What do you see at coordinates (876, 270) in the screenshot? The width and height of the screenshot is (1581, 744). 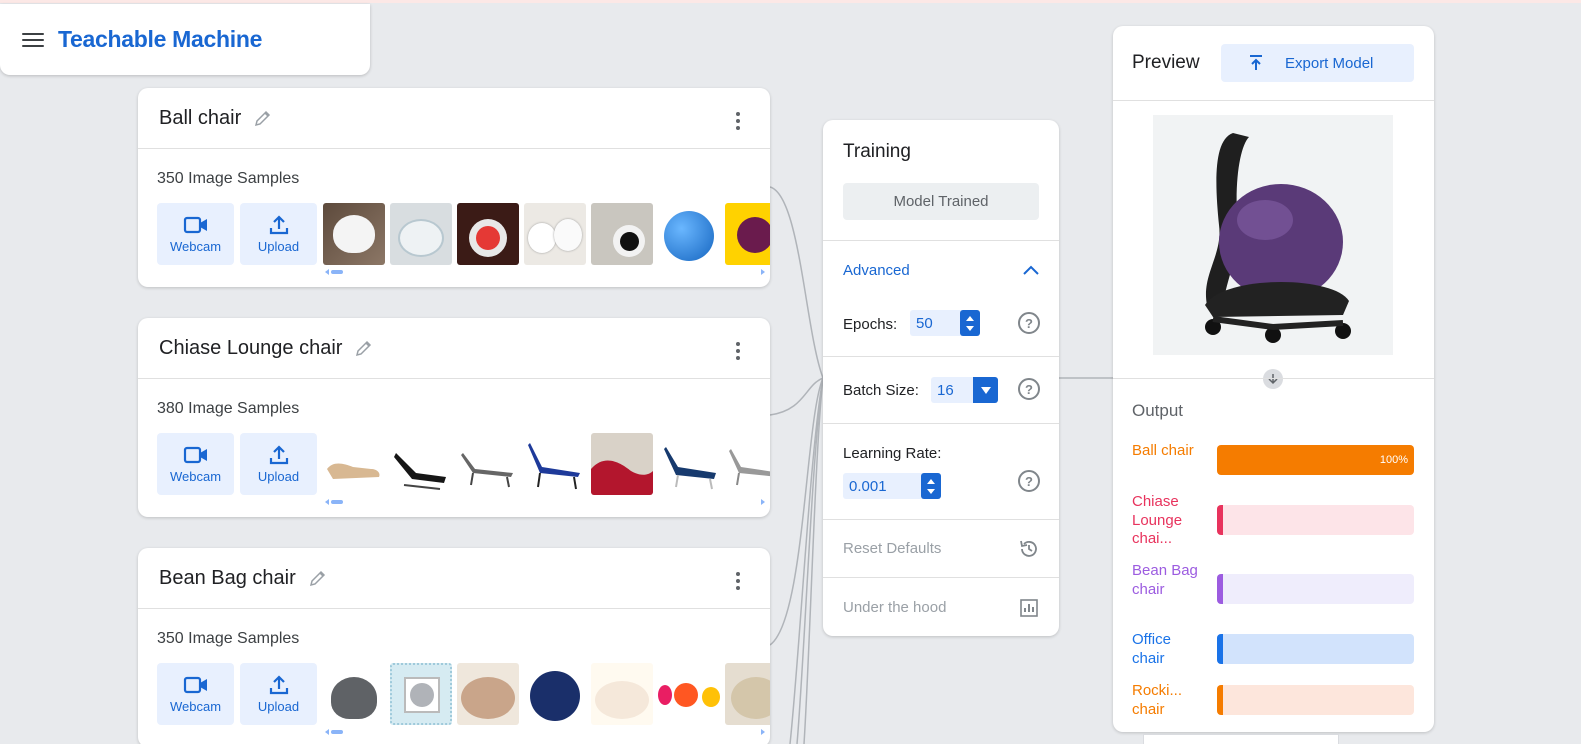 I see `advanced-label: Advanced` at bounding box center [876, 270].